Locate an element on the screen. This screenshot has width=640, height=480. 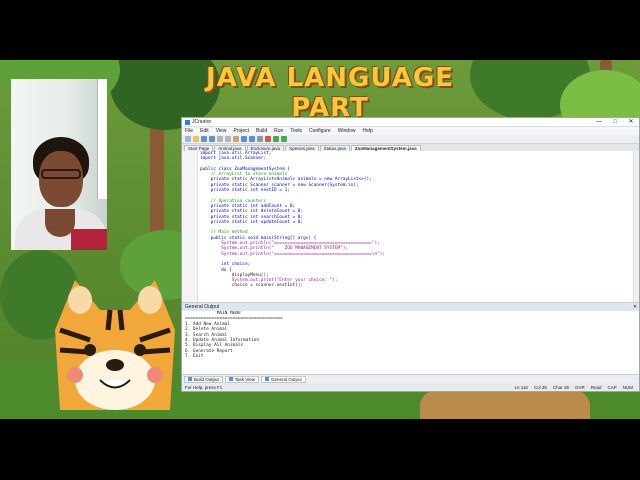
status-indicators: Ln 116 Col 35 Char 35 OVR Read CAP NUM is located at coordinates (576, 387).